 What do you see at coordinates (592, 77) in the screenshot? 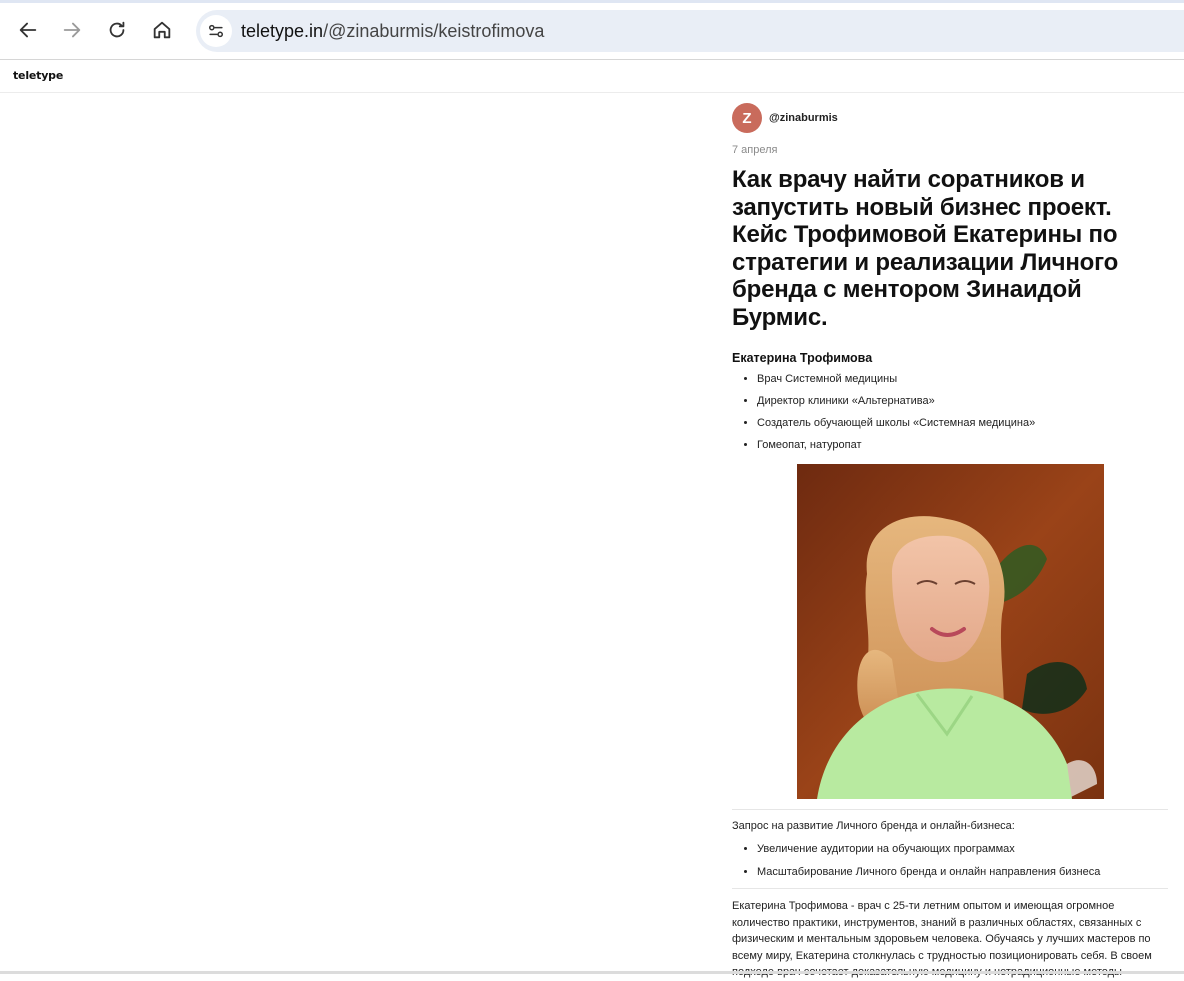
I see `site-header: teletype` at bounding box center [592, 77].